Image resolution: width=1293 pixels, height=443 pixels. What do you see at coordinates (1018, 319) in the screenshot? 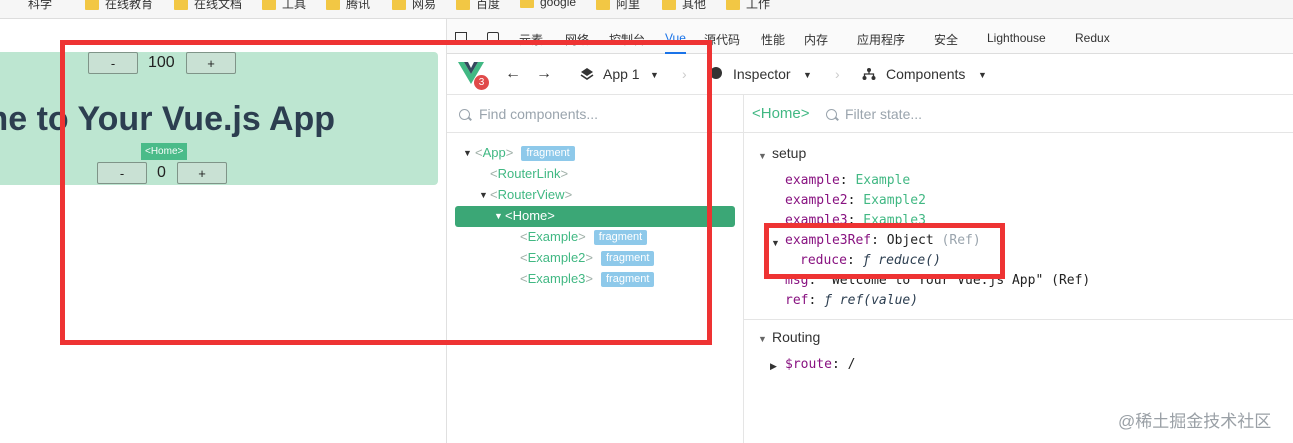
I see `section-divider` at bounding box center [1018, 319].